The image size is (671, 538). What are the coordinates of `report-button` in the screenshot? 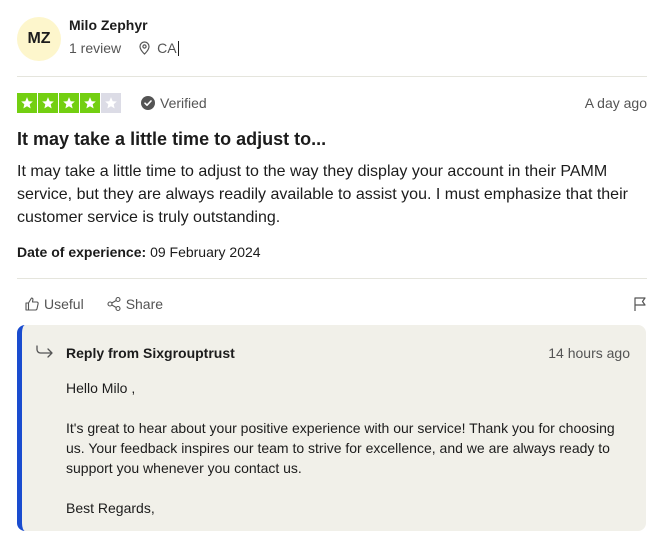 It's located at (640, 306).